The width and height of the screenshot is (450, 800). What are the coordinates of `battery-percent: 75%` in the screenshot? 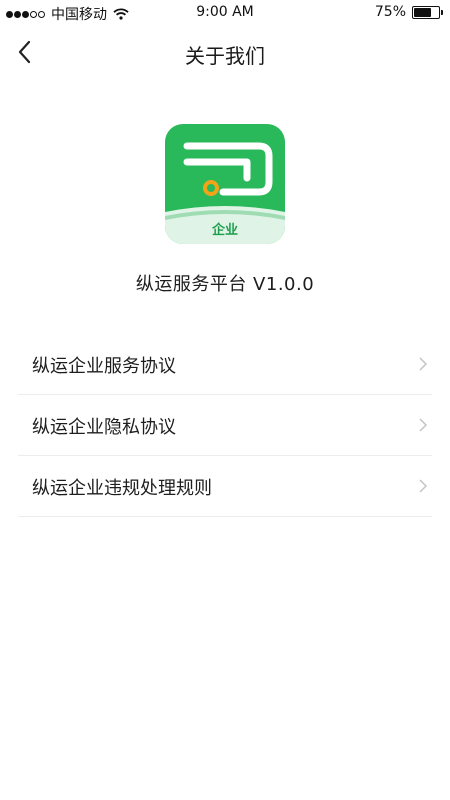 It's located at (390, 12).